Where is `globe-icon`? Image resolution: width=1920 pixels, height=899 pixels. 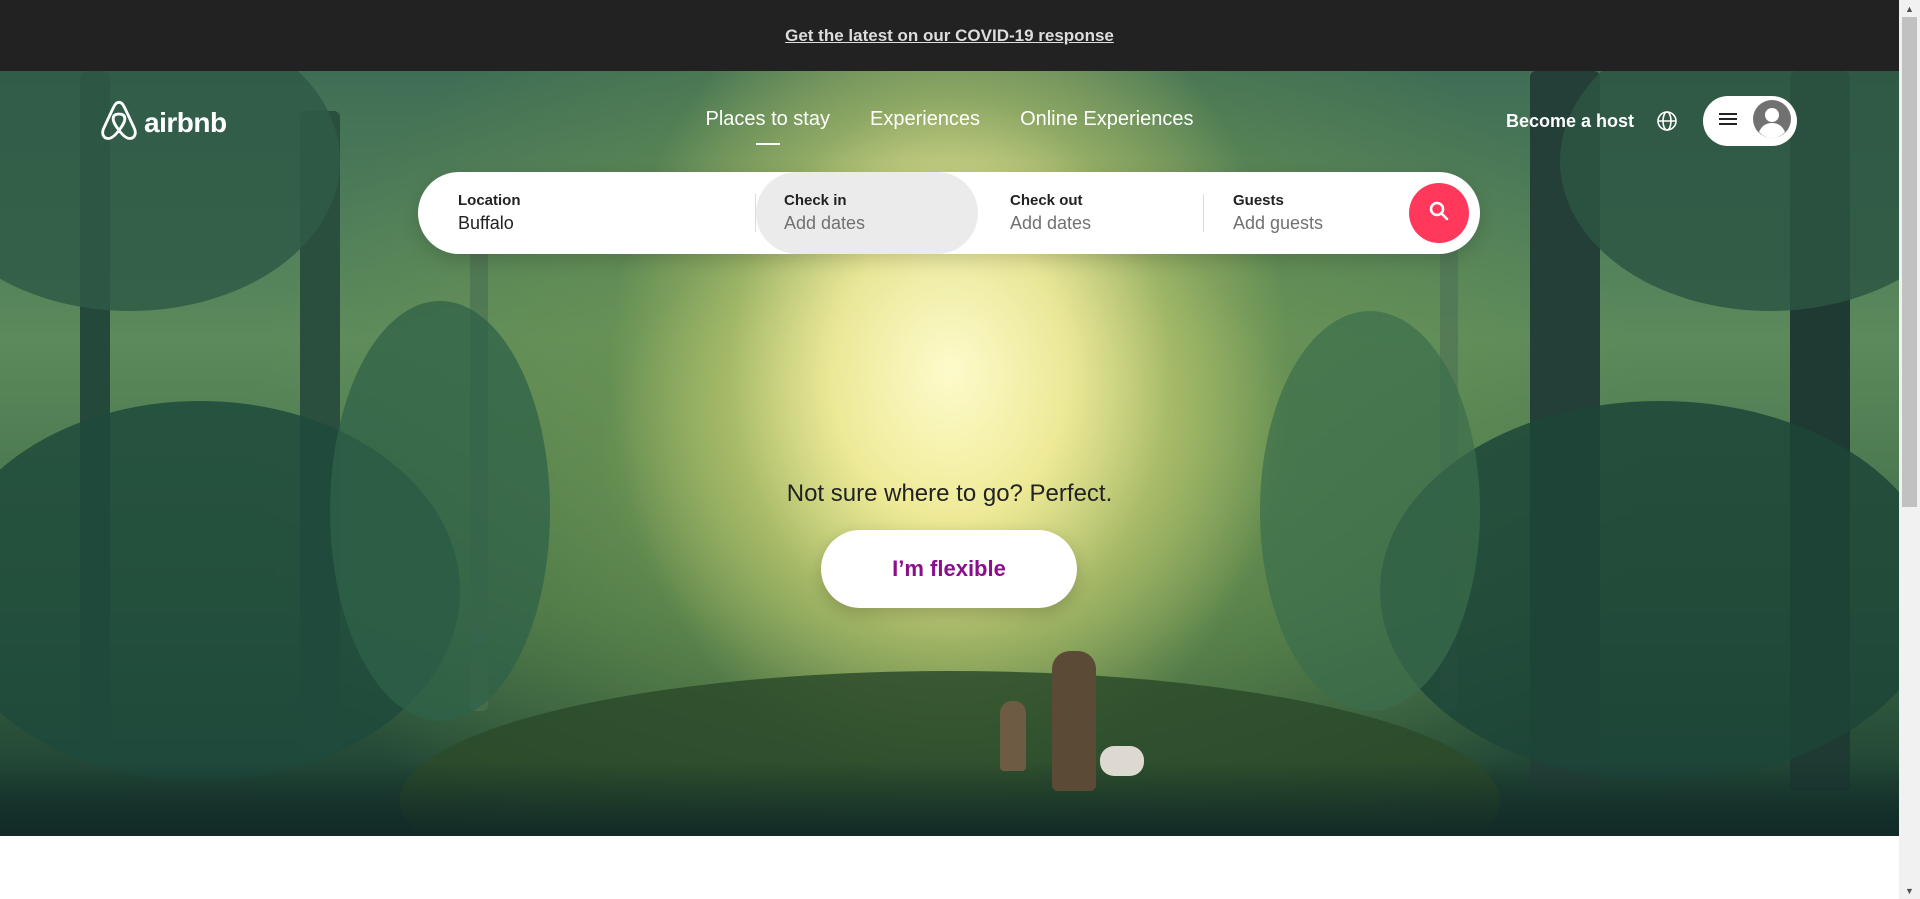
globe-icon is located at coordinates (1667, 121).